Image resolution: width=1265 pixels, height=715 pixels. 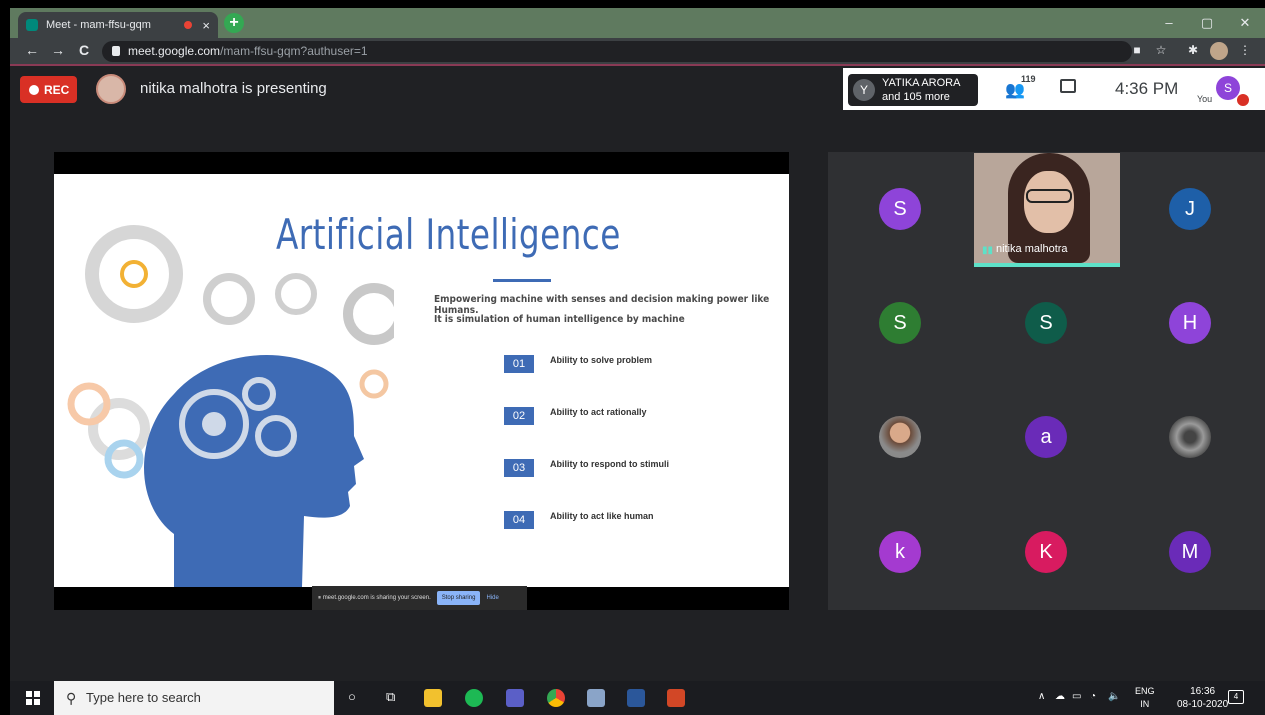 What do you see at coordinates (900, 552) in the screenshot?
I see `participant-tile: k` at bounding box center [900, 552].